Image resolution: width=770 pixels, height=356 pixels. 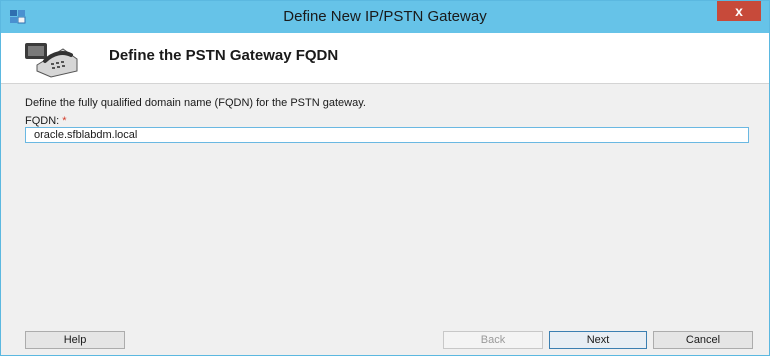 What do you see at coordinates (387, 135) in the screenshot?
I see `fqdn-input` at bounding box center [387, 135].